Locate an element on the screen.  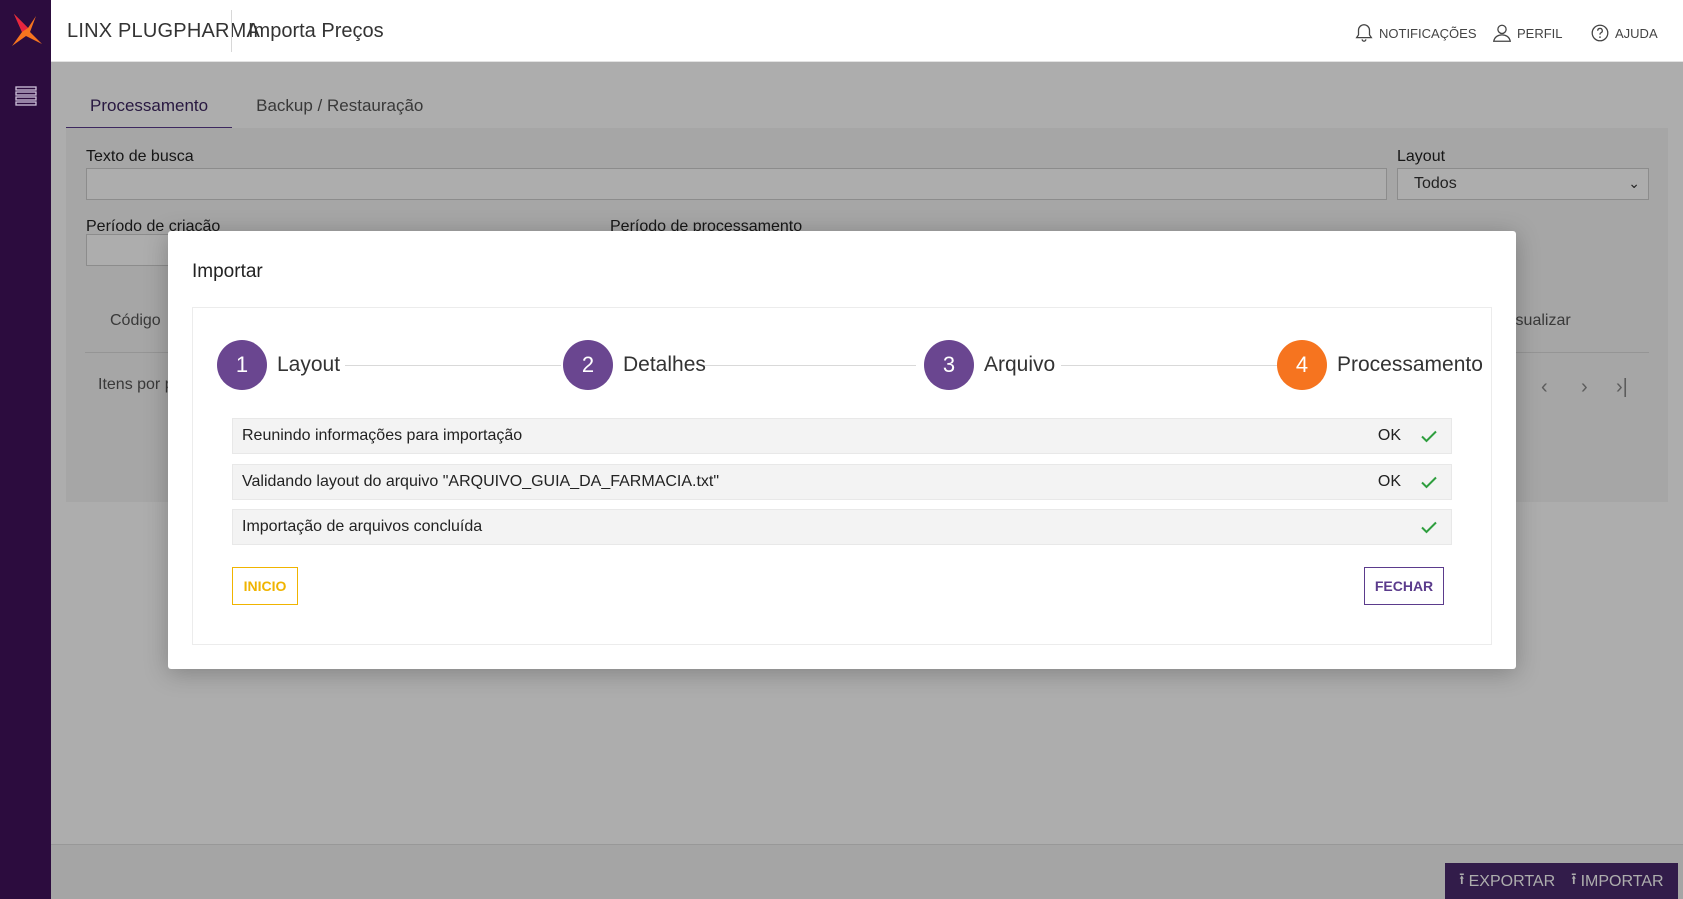
step-number: 2 is located at coordinates (588, 365).